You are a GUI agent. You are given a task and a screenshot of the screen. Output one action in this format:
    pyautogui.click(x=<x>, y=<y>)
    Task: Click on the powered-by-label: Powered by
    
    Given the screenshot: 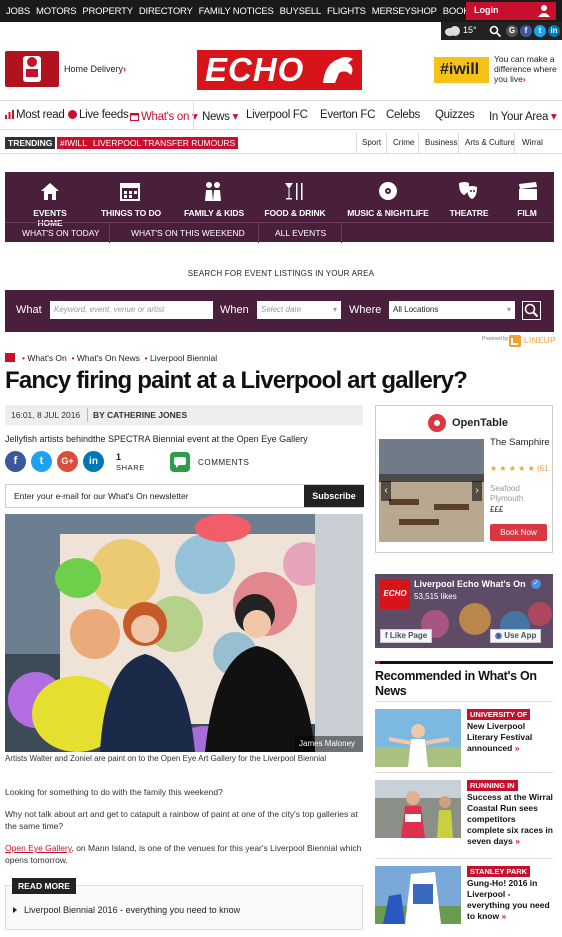 What is the action you would take?
    pyautogui.click(x=495, y=339)
    